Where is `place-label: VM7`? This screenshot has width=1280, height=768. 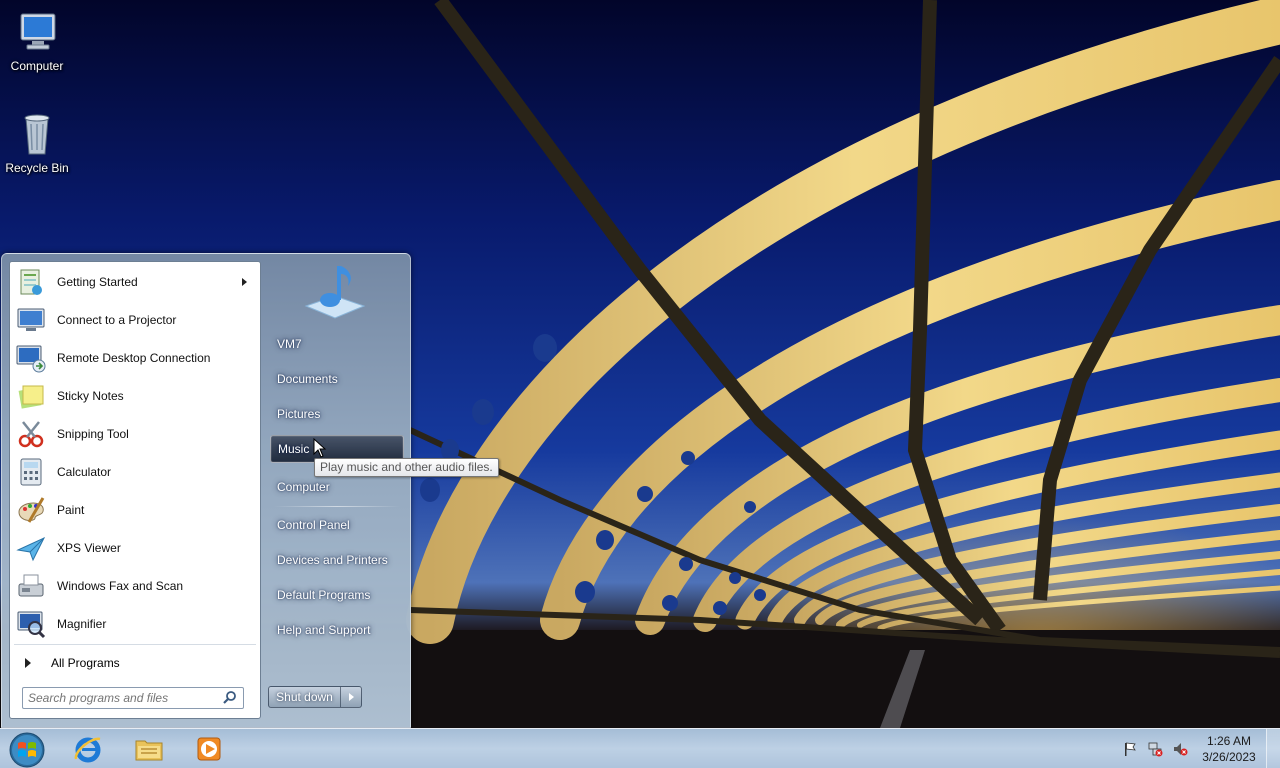
place-label: VM7 is located at coordinates (289, 344).